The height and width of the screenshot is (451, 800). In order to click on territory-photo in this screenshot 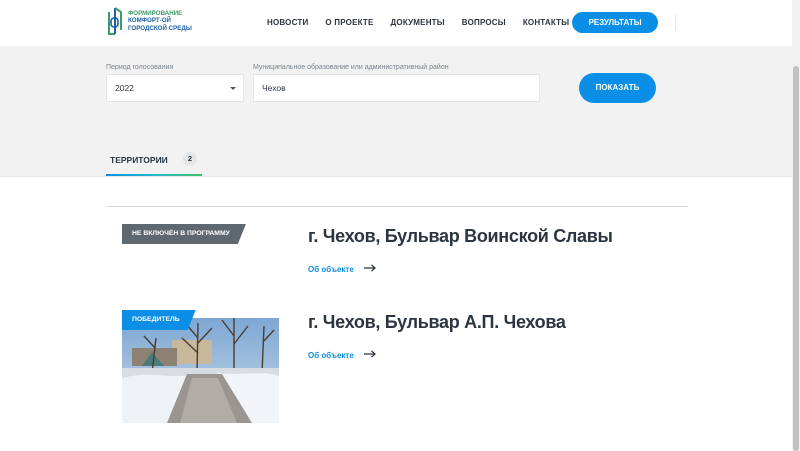, I will do `click(200, 370)`.